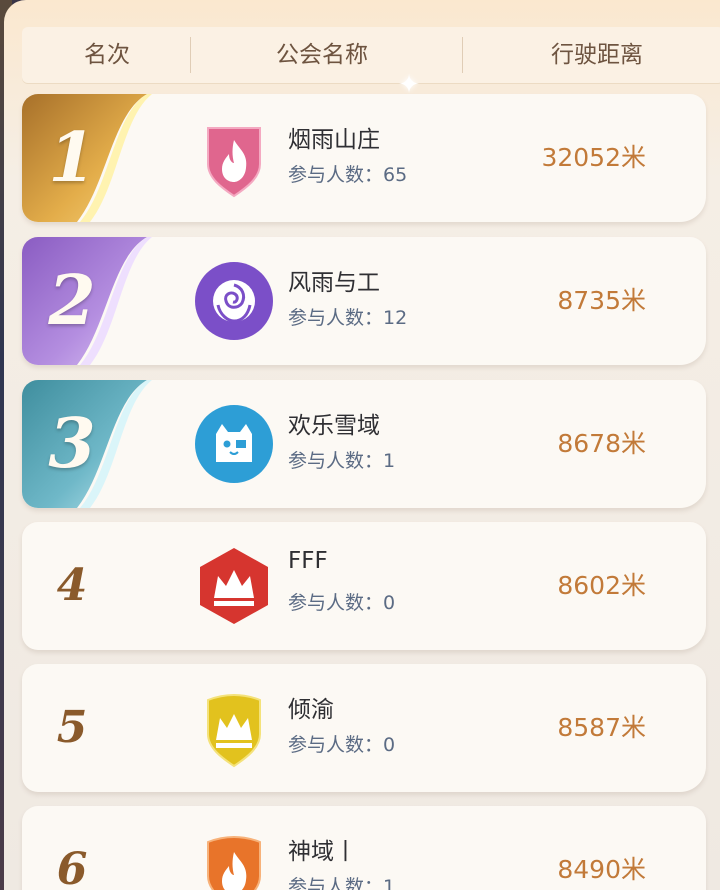  What do you see at coordinates (72, 301) in the screenshot?
I see `rank-number: 2` at bounding box center [72, 301].